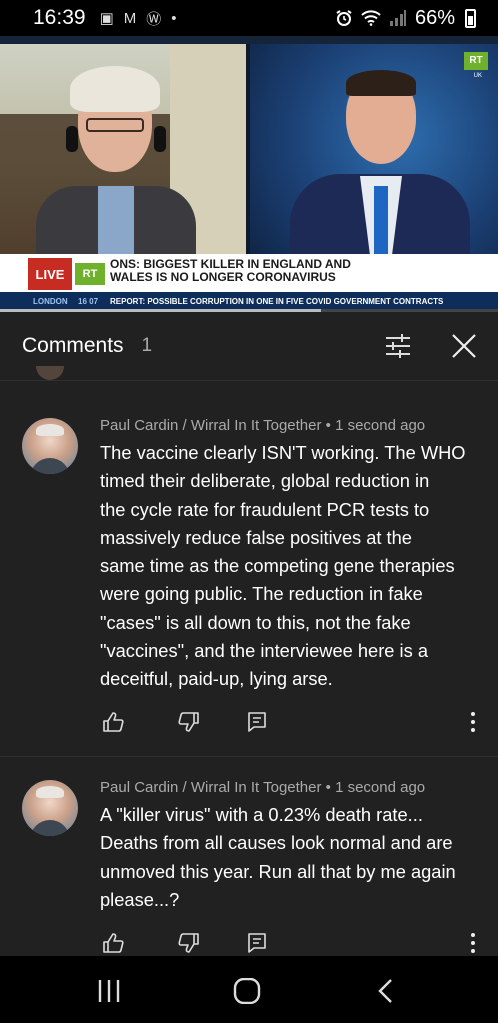 Image resolution: width=498 pixels, height=1023 pixels. Describe the element at coordinates (147, 345) in the screenshot. I see `comments-count: 1` at that location.